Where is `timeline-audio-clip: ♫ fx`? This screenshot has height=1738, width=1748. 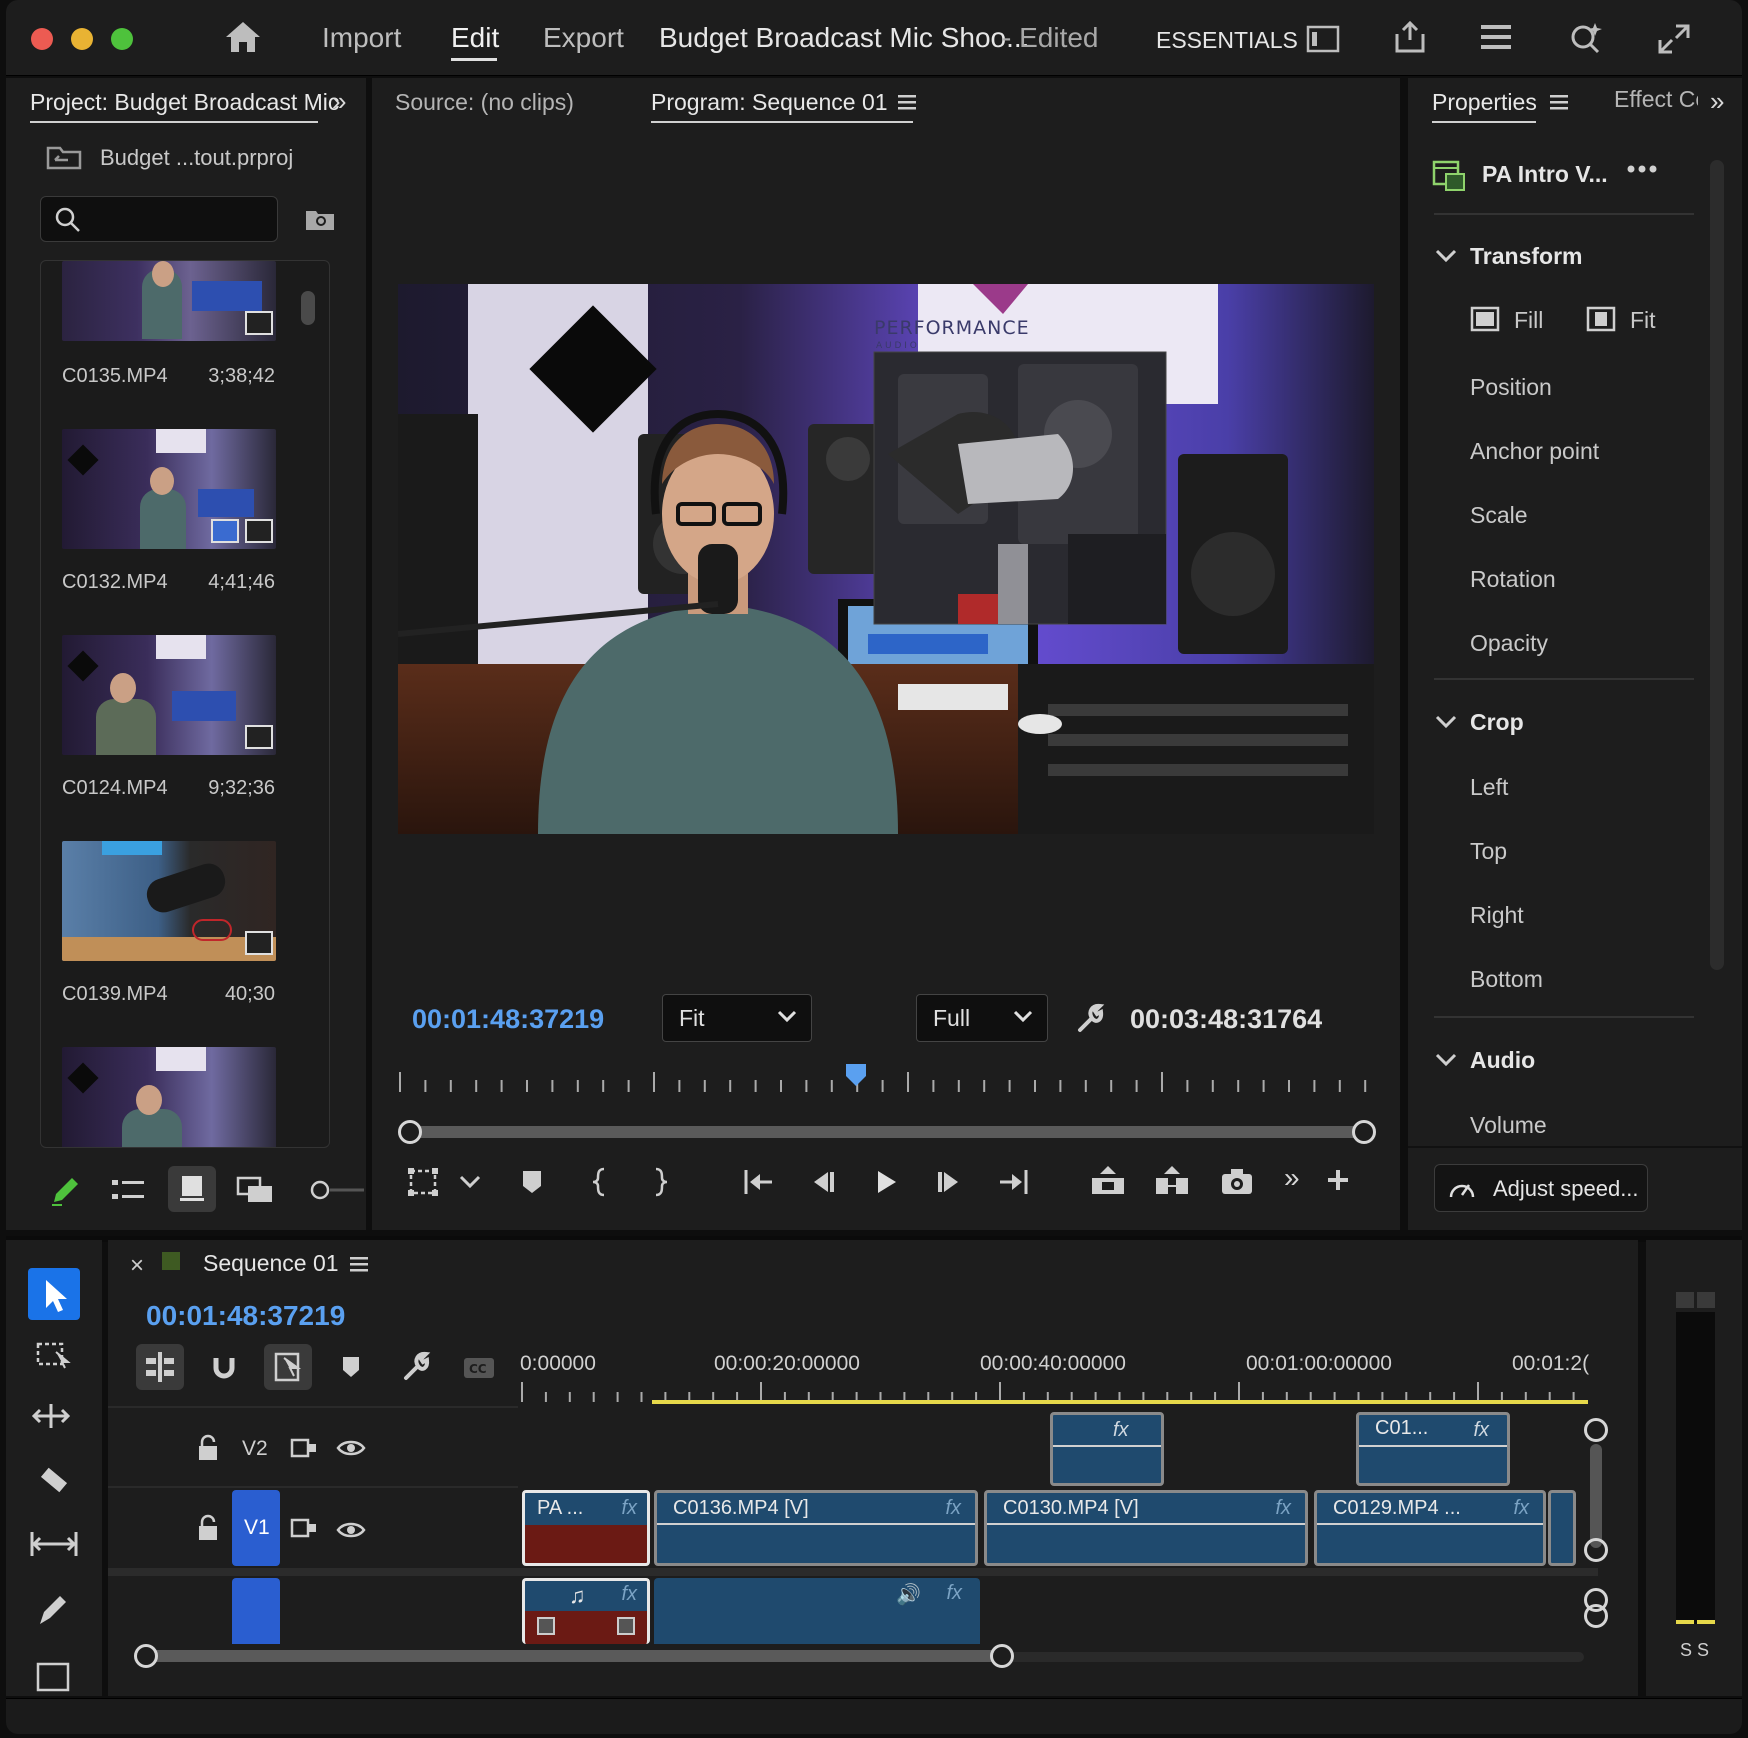
timeline-audio-clip: ♫ fx is located at coordinates (586, 1611).